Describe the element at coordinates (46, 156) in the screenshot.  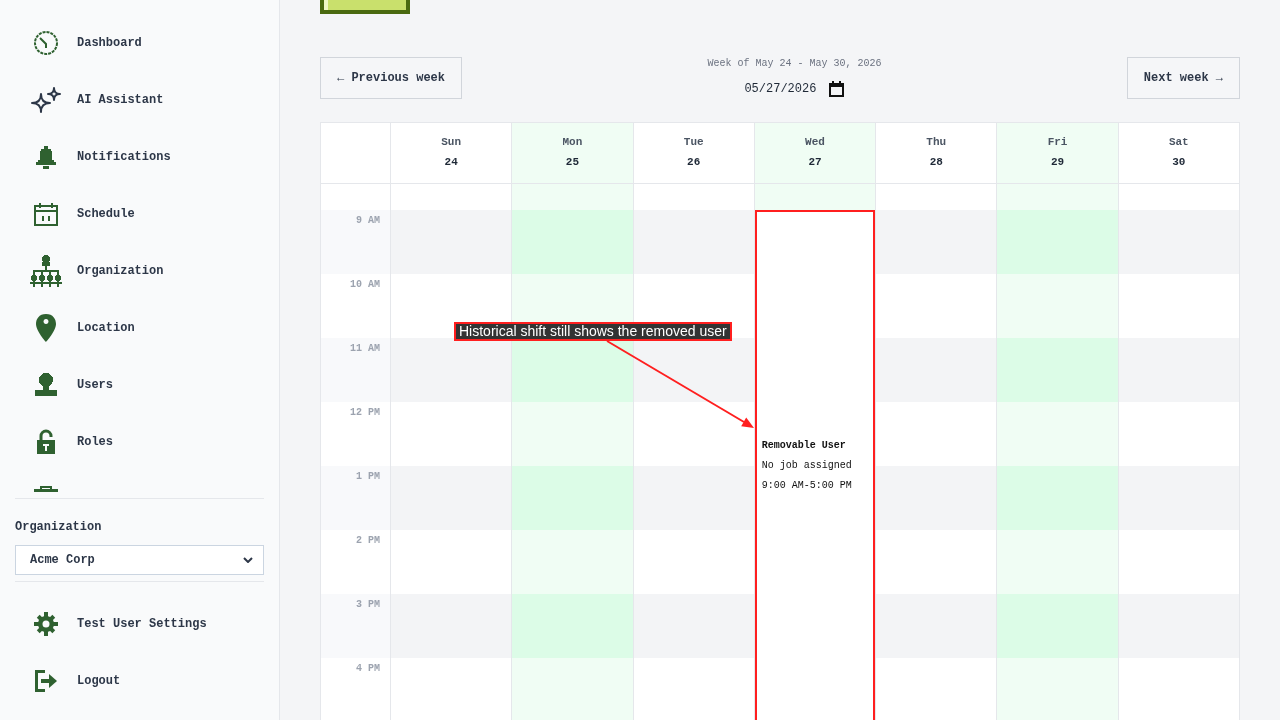
I see `bell-icon` at that location.